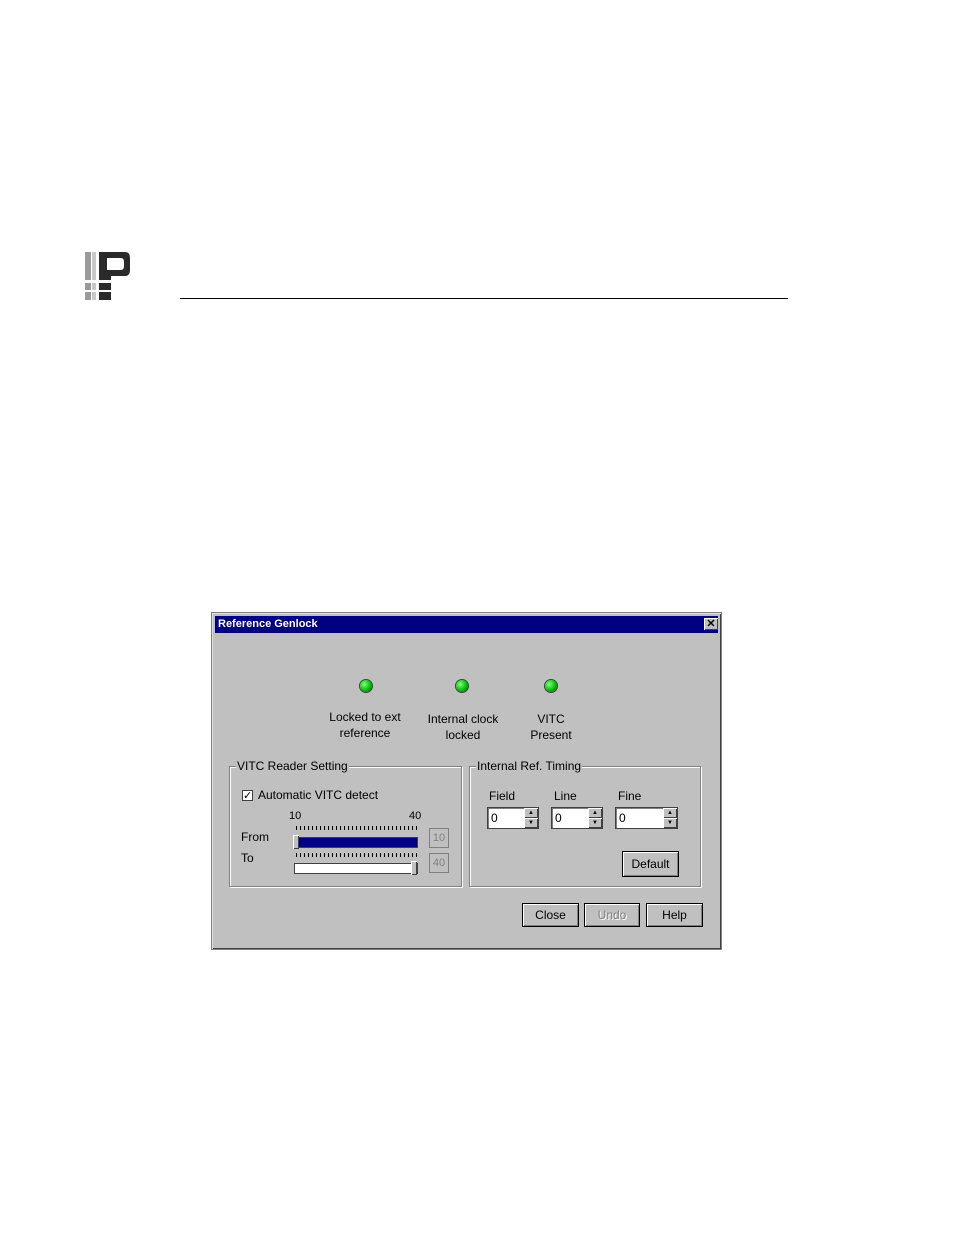 The width and height of the screenshot is (954, 1235). What do you see at coordinates (462, 686) in the screenshot?
I see `internal-clock-led-icon` at bounding box center [462, 686].